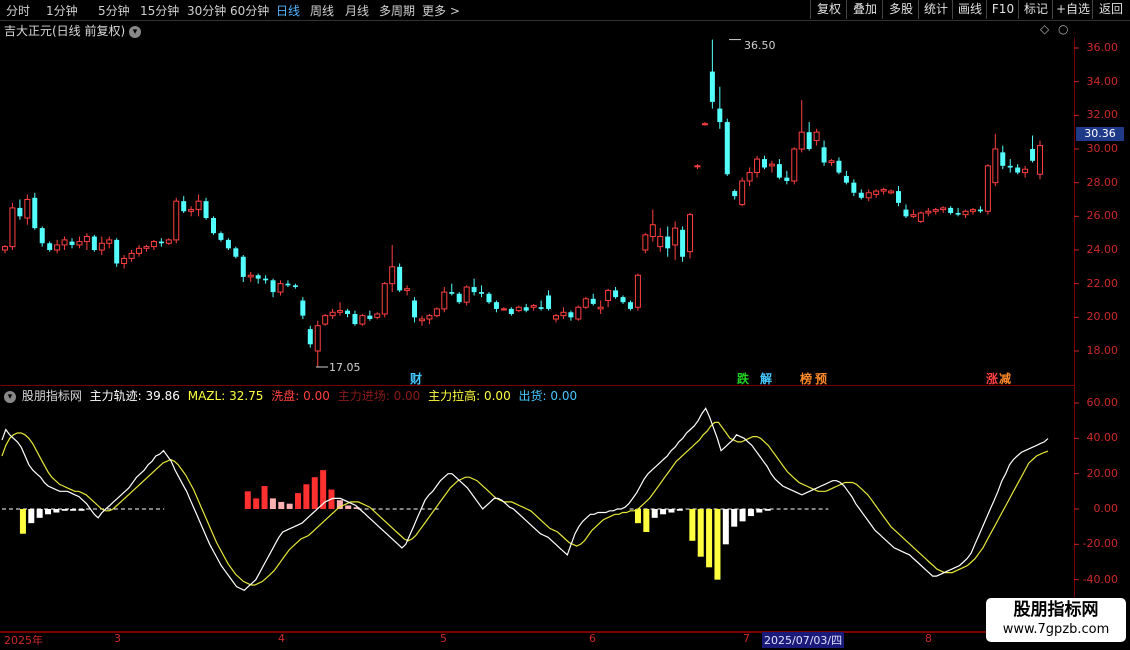 The image size is (1130, 650). I want to click on indicator-field-sell: 出货: 0.00, so click(548, 396).